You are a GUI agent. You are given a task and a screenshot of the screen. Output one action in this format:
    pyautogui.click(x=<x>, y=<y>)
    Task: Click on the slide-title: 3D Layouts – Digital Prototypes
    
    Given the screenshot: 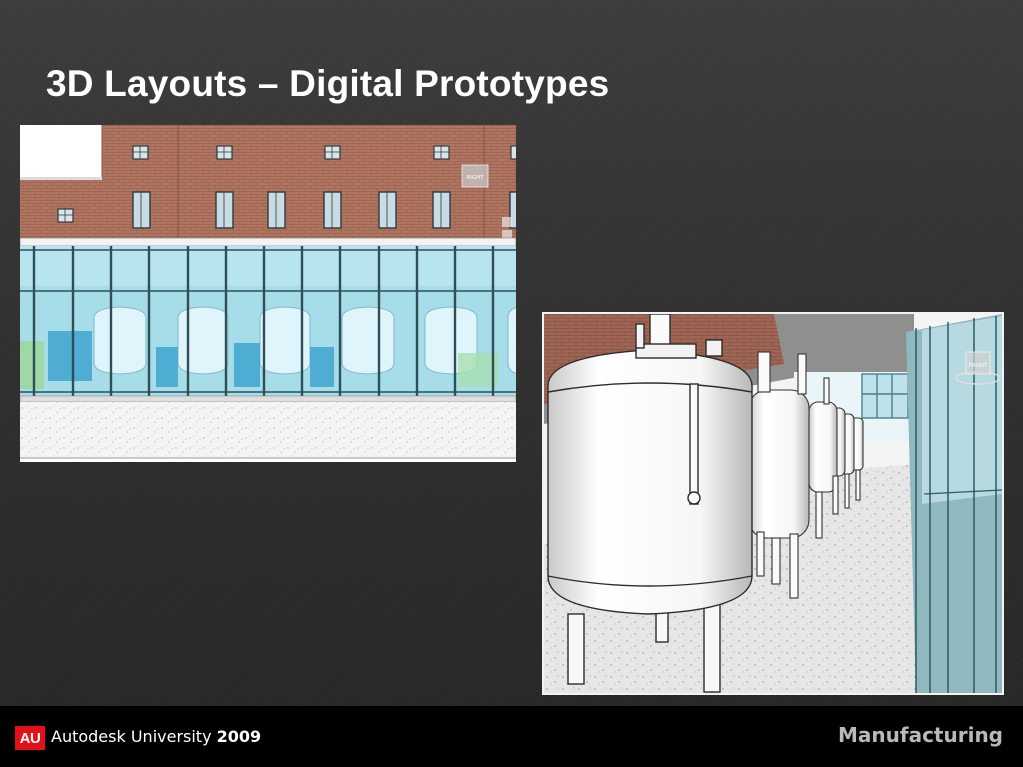 What is the action you would take?
    pyautogui.click(x=328, y=83)
    